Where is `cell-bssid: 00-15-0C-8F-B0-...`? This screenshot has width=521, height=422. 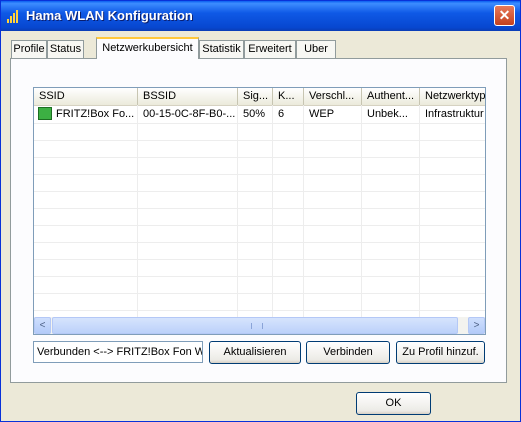
cell-bssid: 00-15-0C-8F-B0-... is located at coordinates (189, 114).